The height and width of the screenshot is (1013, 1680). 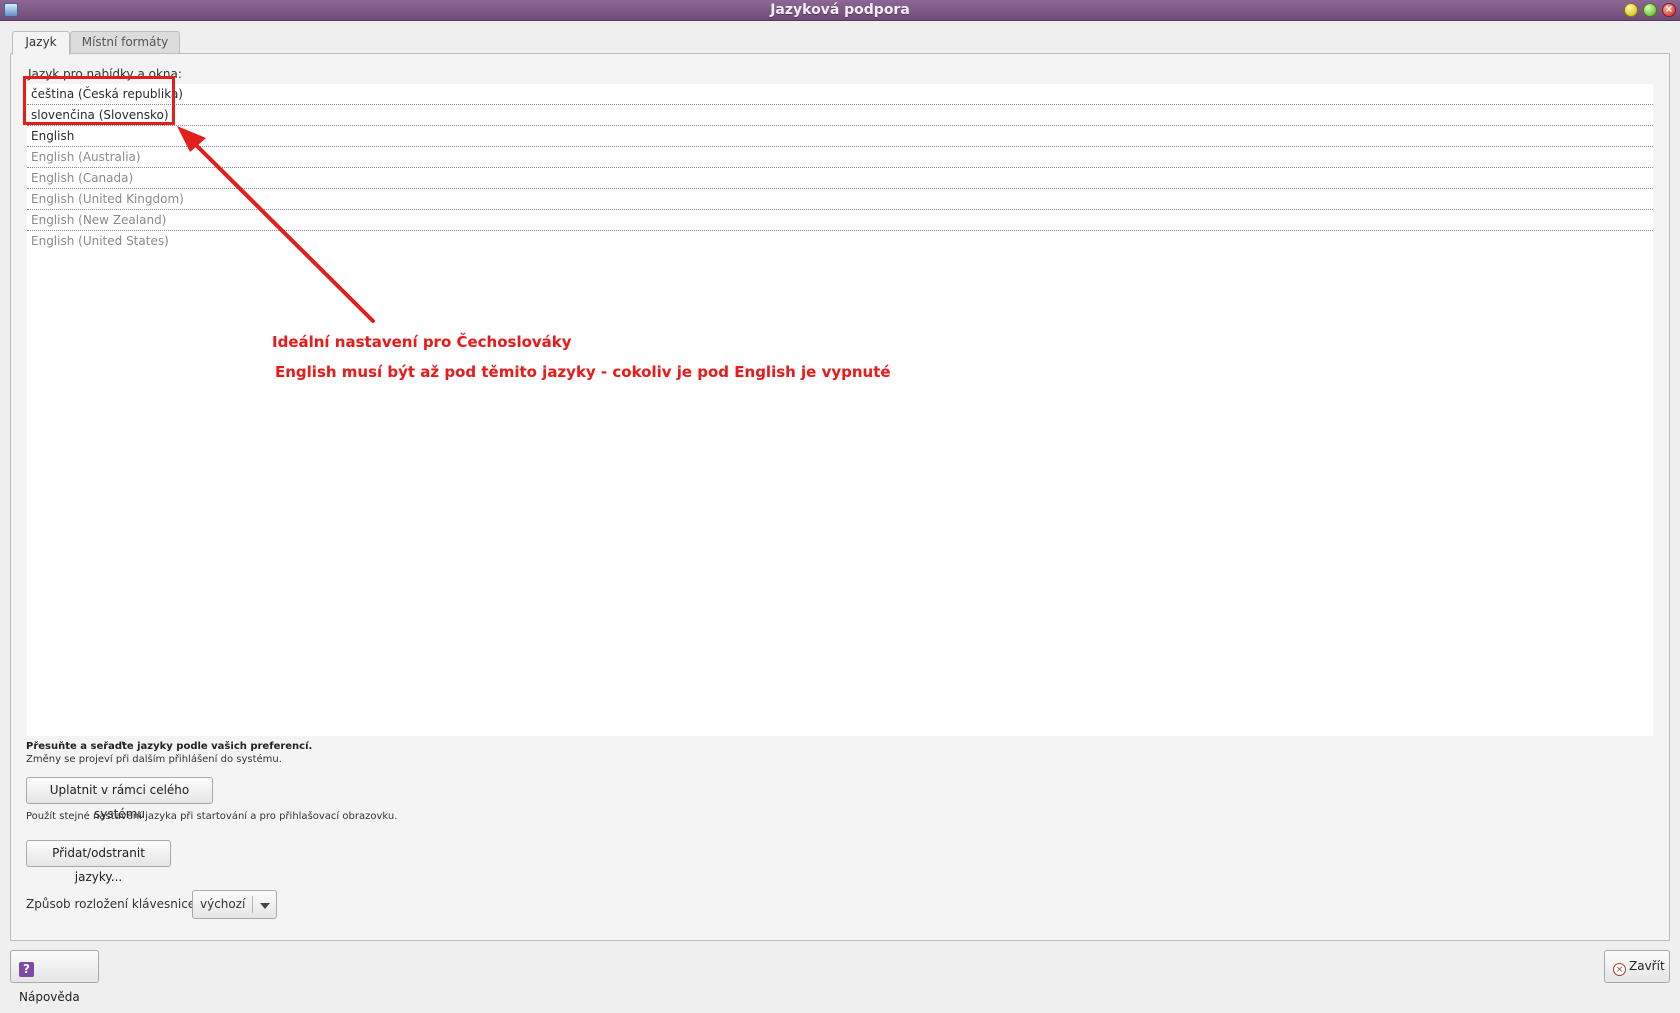 What do you see at coordinates (252, 904) in the screenshot?
I see `dropdown-separator` at bounding box center [252, 904].